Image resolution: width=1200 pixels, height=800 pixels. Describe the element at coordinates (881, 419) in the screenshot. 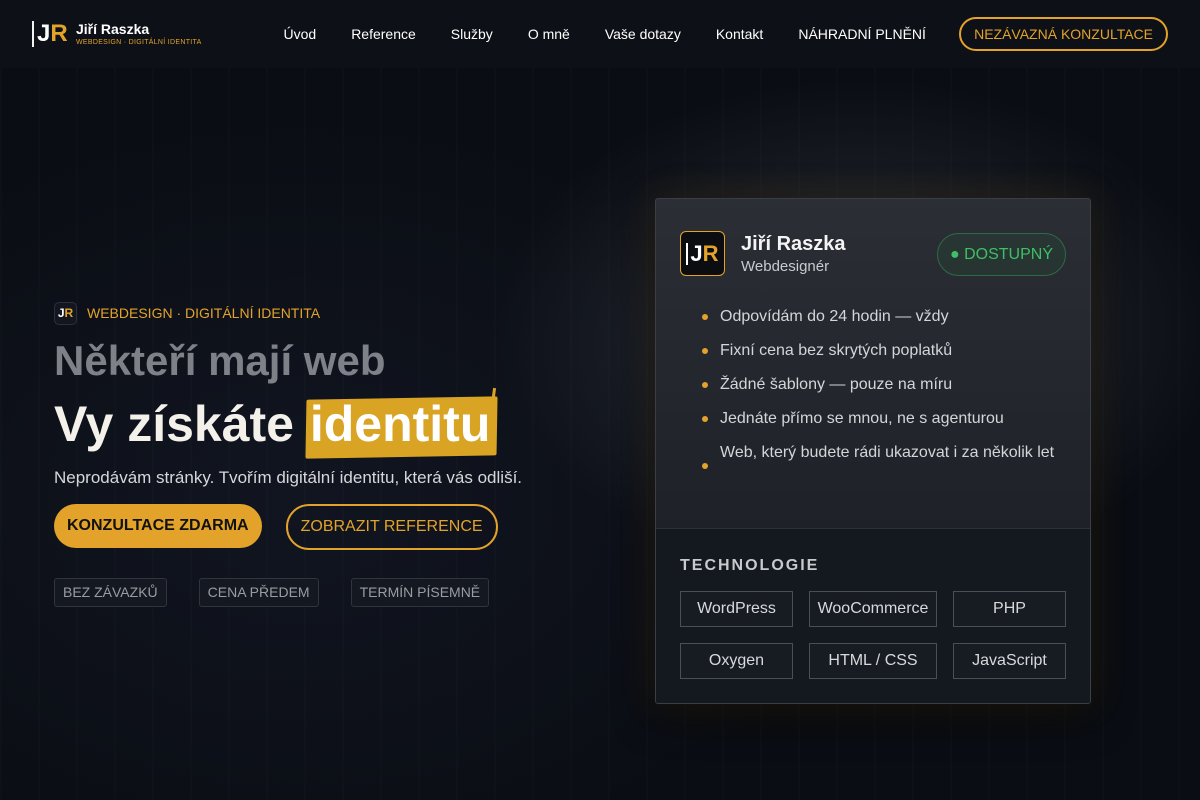

I see `list-item: Jednáte přímo se mnou, ne s agenturou` at that location.